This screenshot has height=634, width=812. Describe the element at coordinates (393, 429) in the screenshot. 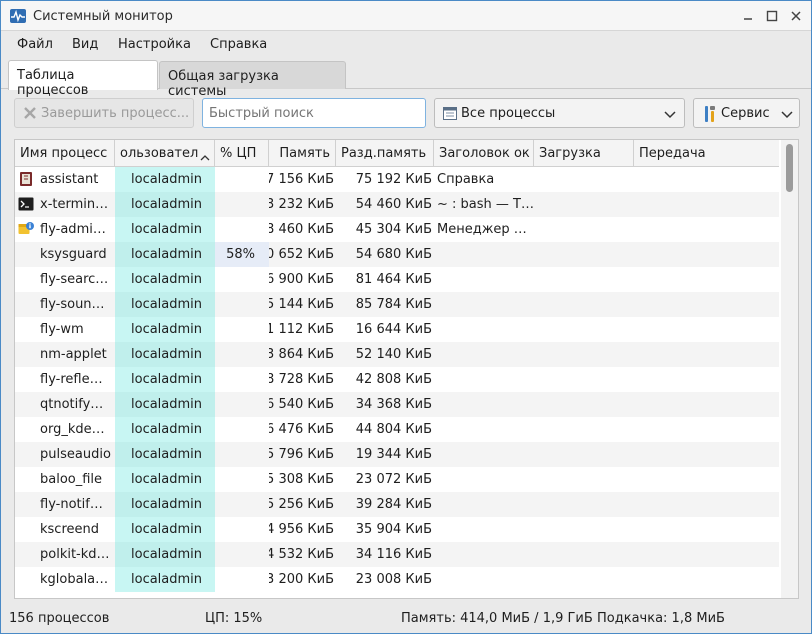

I see `cell-shared-memory-text: 44 804 КиБ` at that location.